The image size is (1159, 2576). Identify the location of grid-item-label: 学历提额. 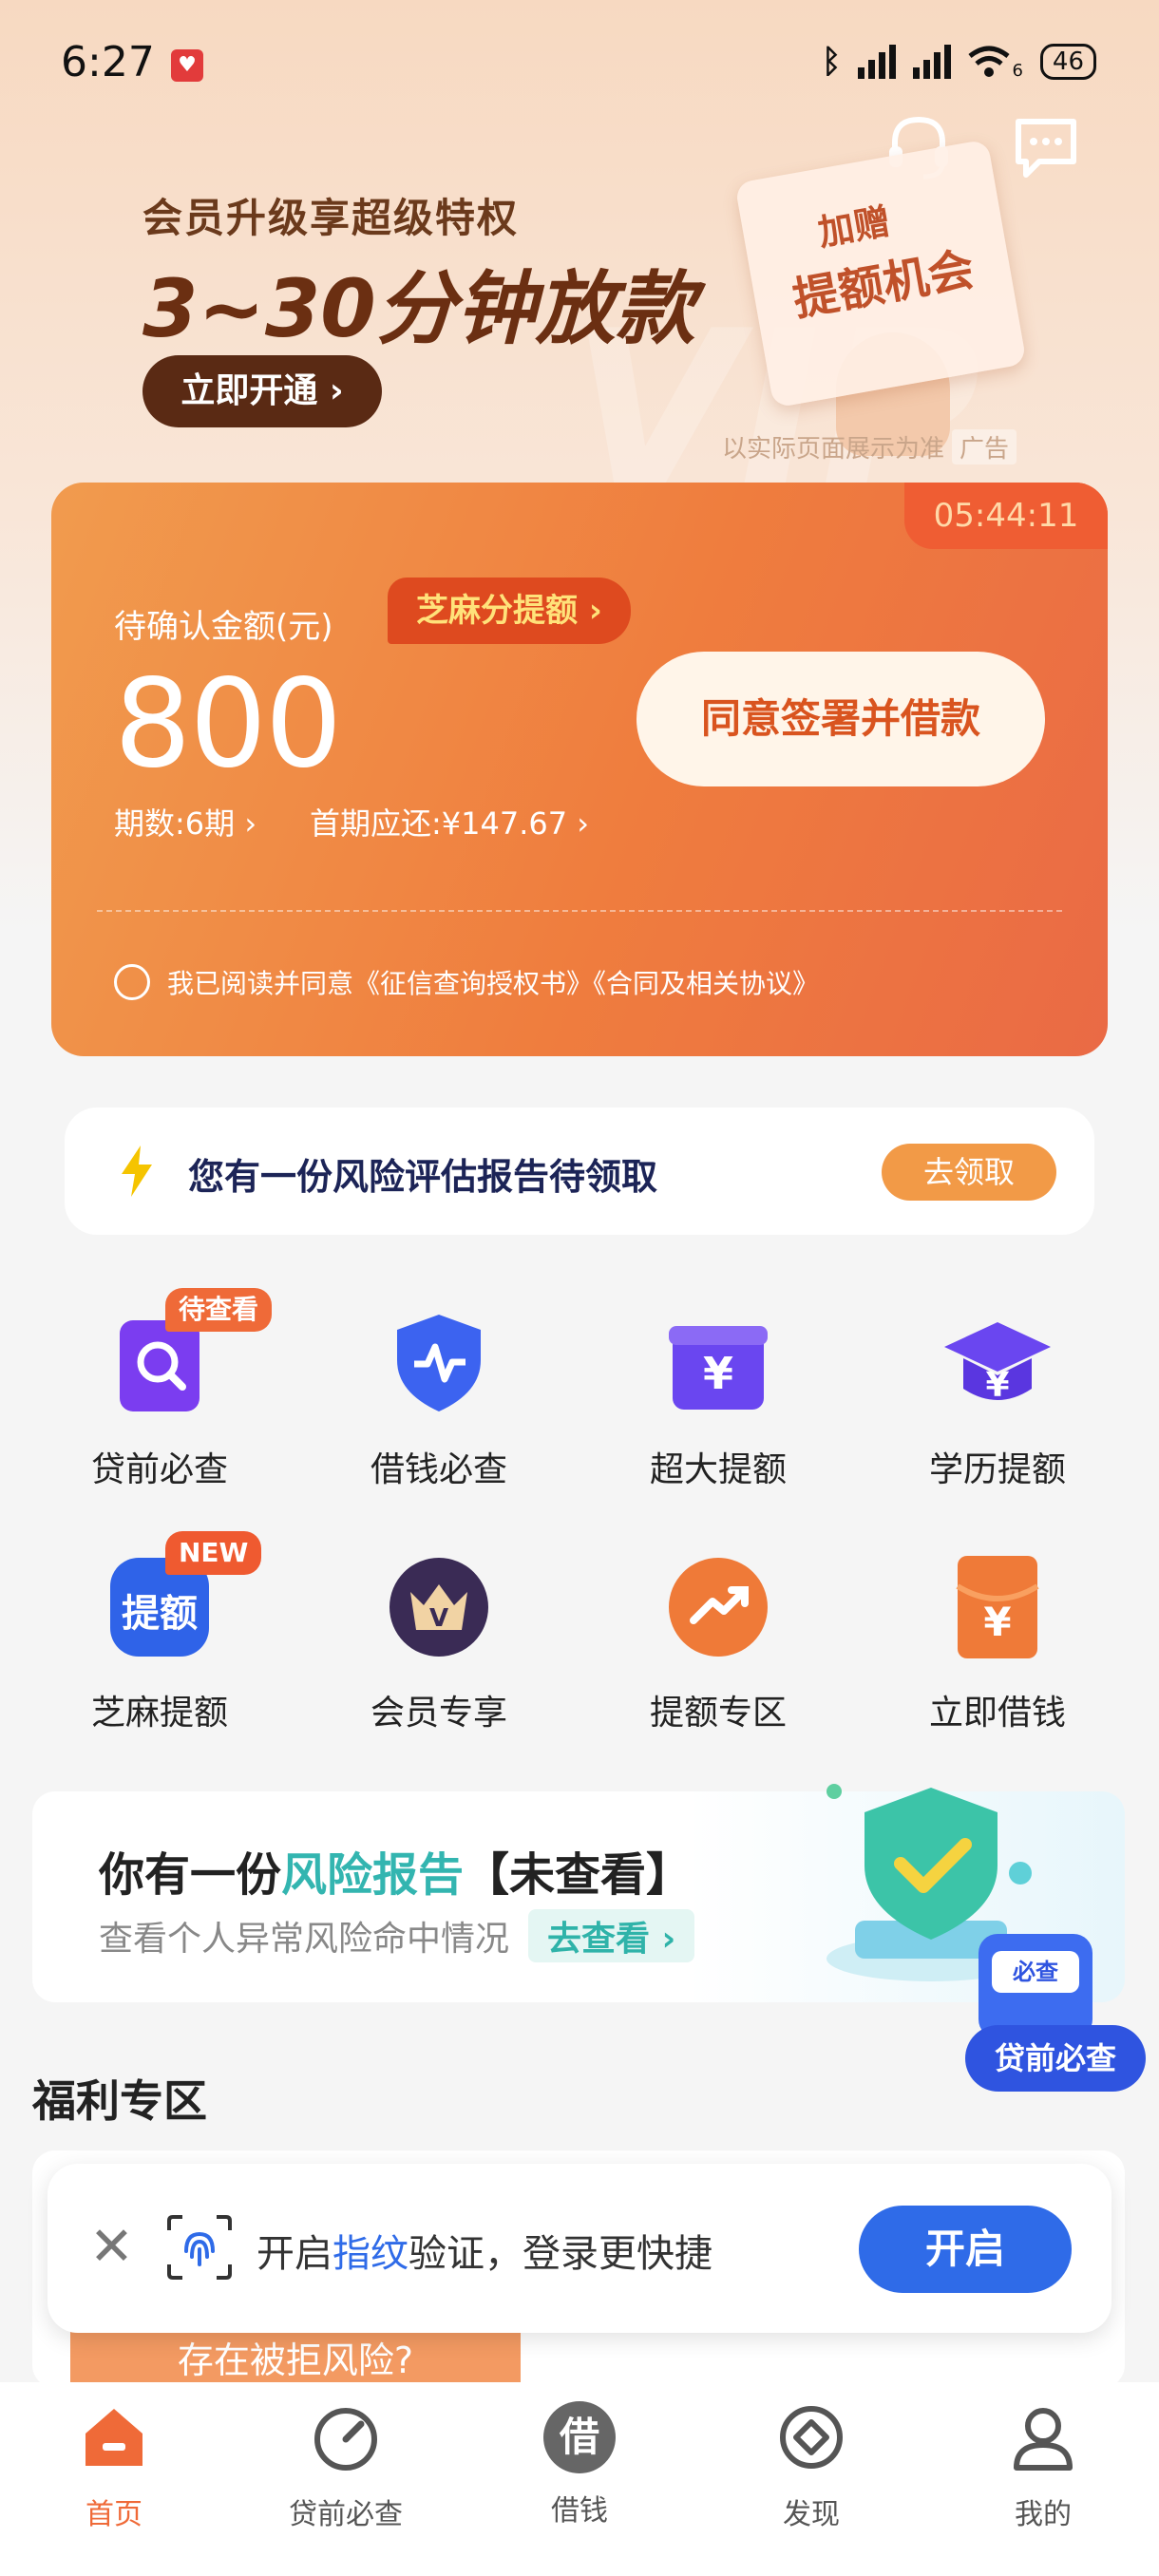
(997, 1469).